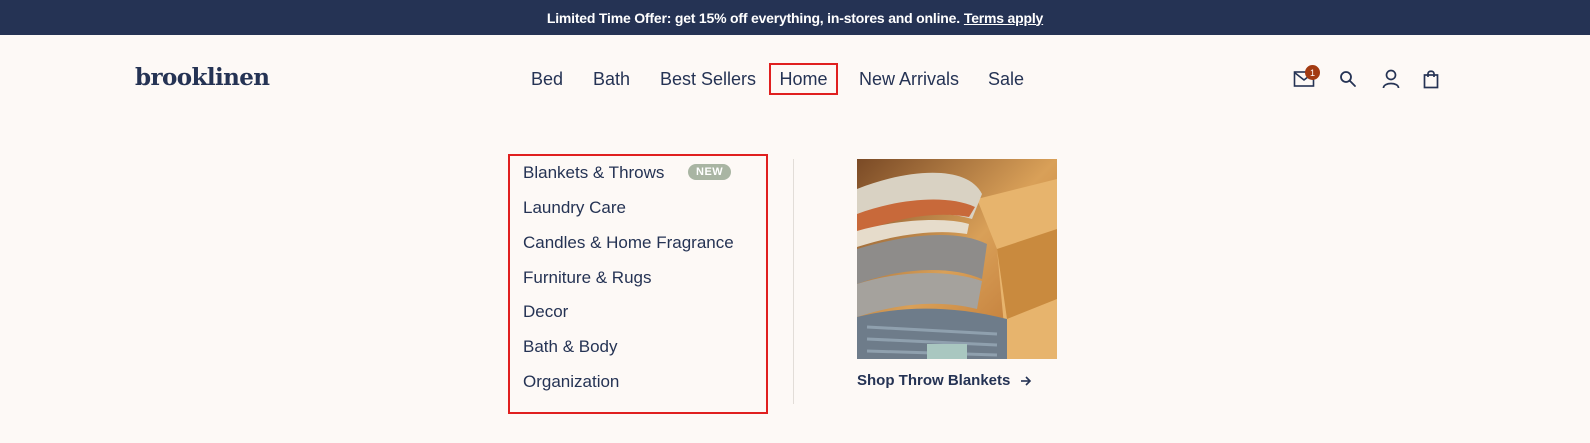  I want to click on menu-item-organization: Organization, so click(571, 382).